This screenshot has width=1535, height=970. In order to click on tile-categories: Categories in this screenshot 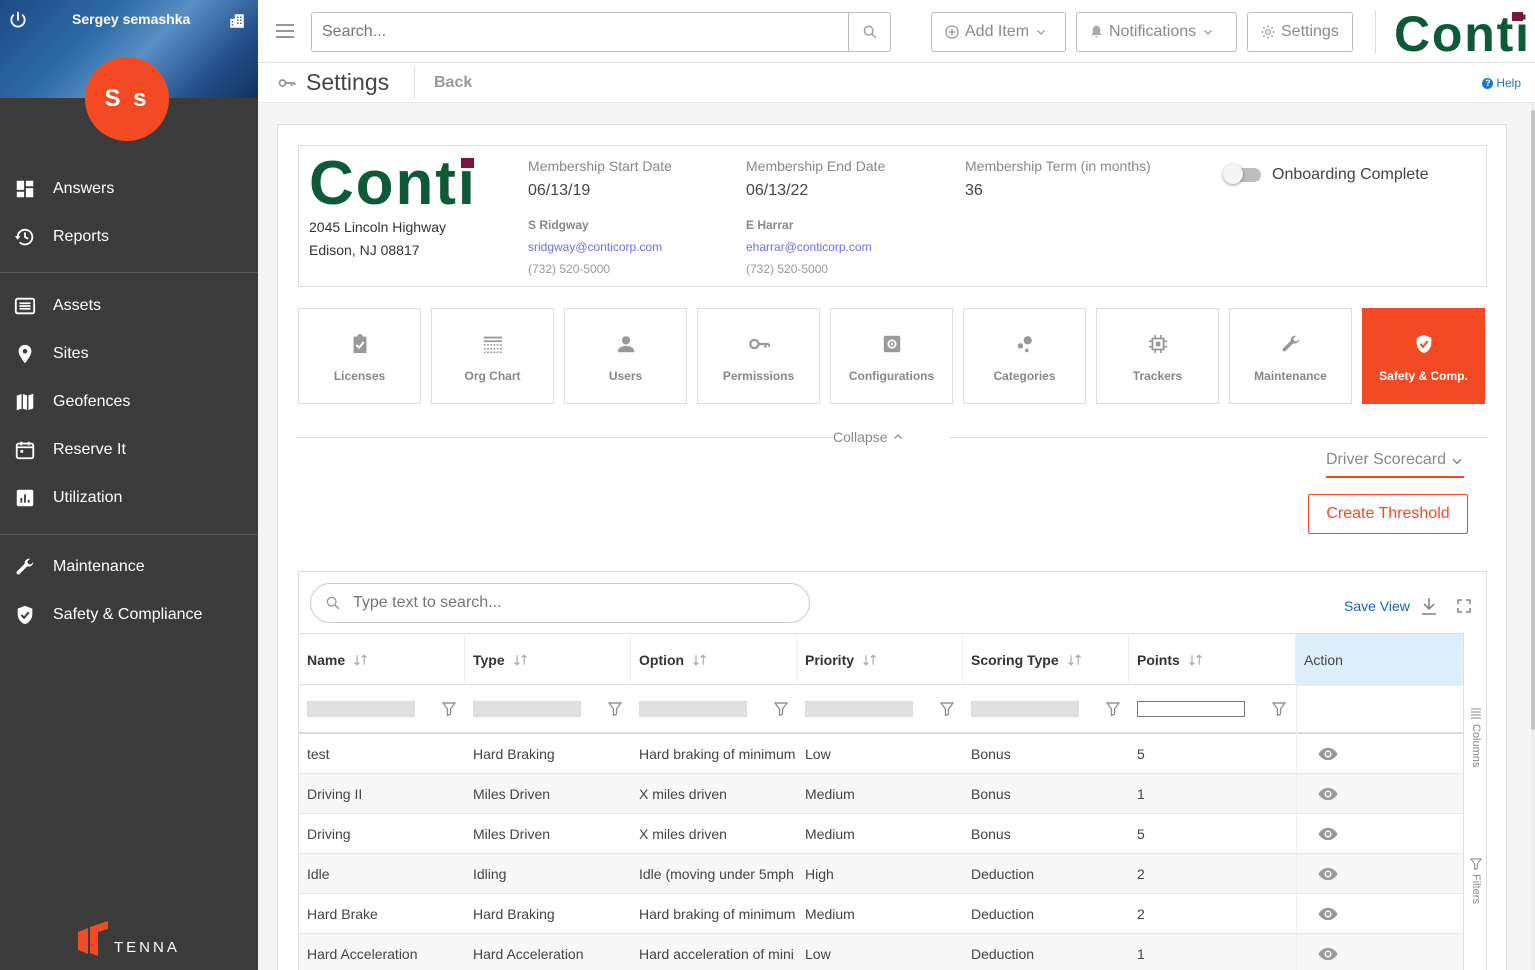, I will do `click(1024, 356)`.